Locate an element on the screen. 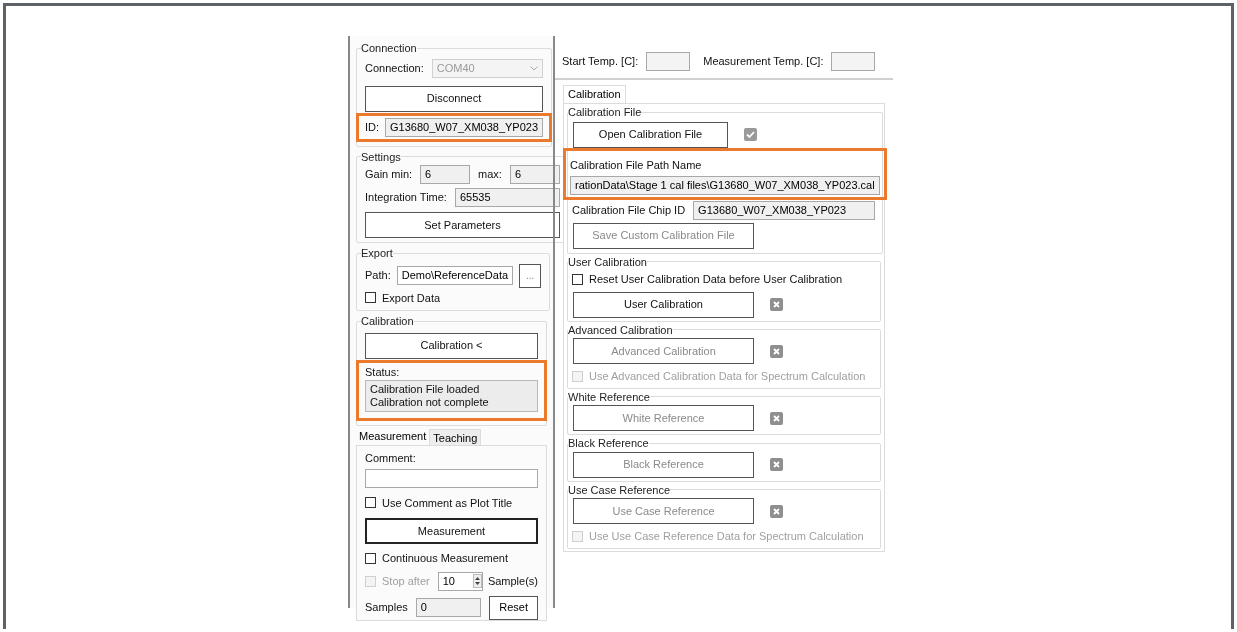  group-title: White Reference is located at coordinates (609, 397).